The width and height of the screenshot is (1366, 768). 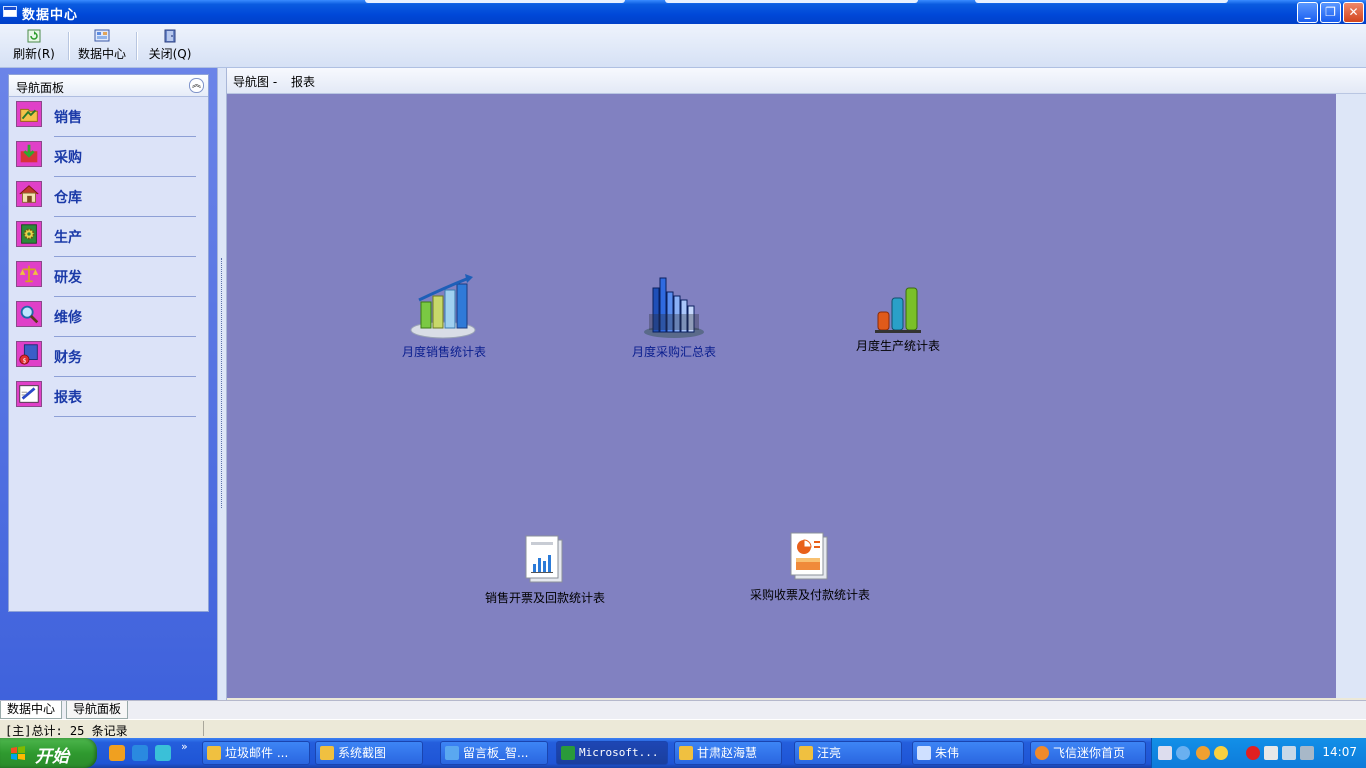 I want to click on close-button: 关闭(Q), so click(x=170, y=45).